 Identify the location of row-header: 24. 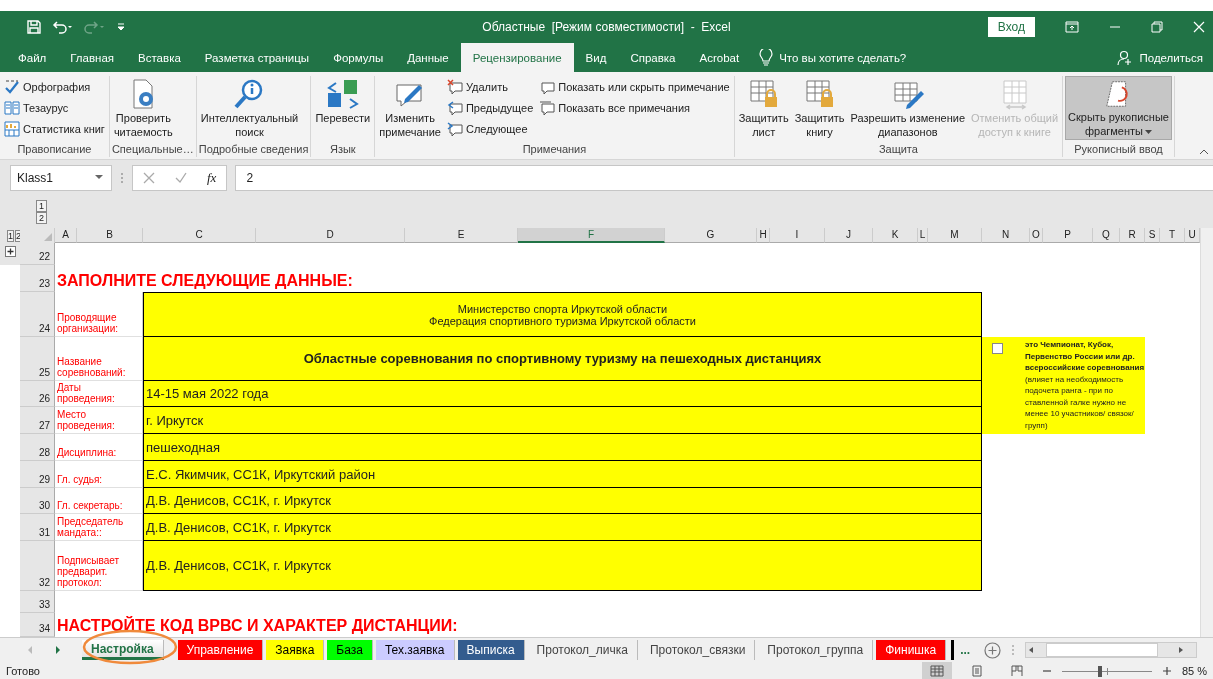
(37, 314).